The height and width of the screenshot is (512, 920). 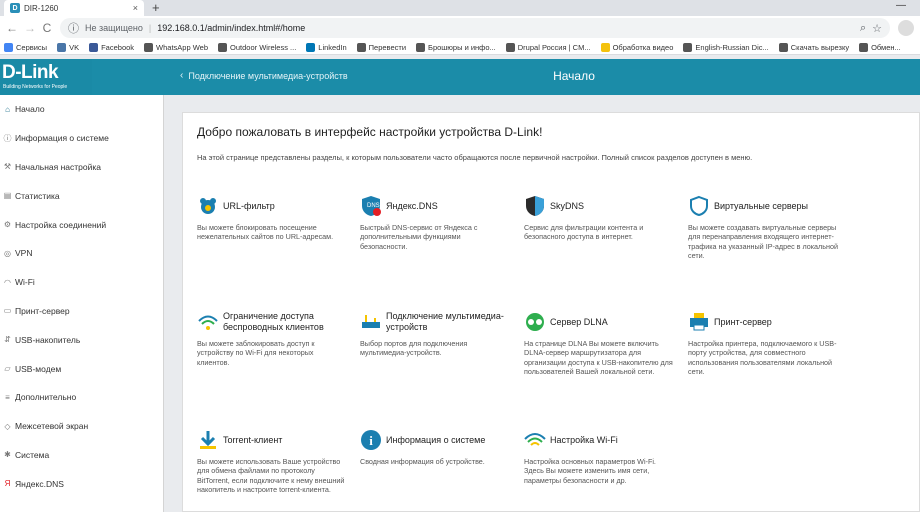 What do you see at coordinates (584, 440) in the screenshot?
I see `feature-tile-title: Настройка Wi-Fi` at bounding box center [584, 440].